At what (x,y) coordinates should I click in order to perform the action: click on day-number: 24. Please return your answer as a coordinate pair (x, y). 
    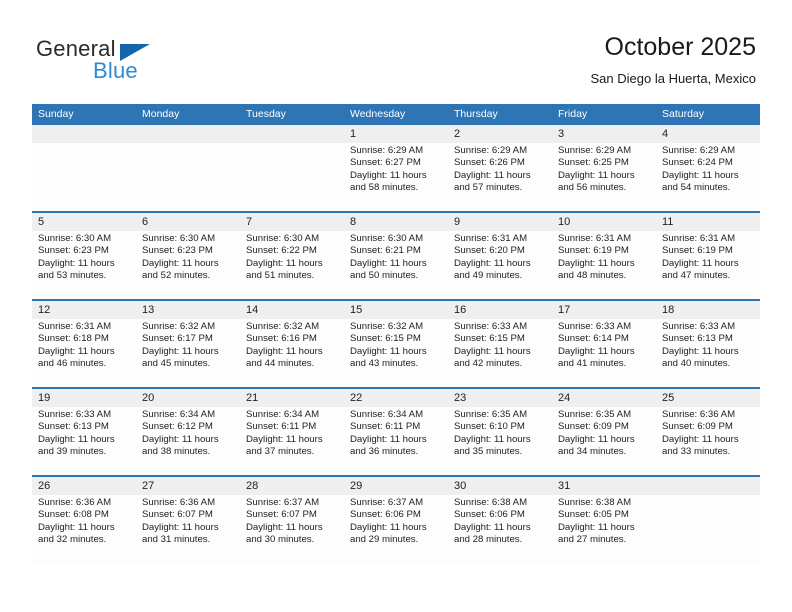
    Looking at the image, I should click on (604, 398).